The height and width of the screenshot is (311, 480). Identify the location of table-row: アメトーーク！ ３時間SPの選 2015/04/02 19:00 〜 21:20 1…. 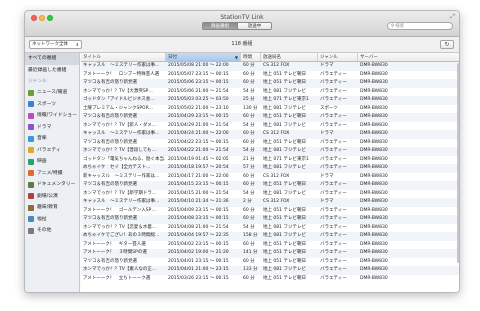
(270, 253).